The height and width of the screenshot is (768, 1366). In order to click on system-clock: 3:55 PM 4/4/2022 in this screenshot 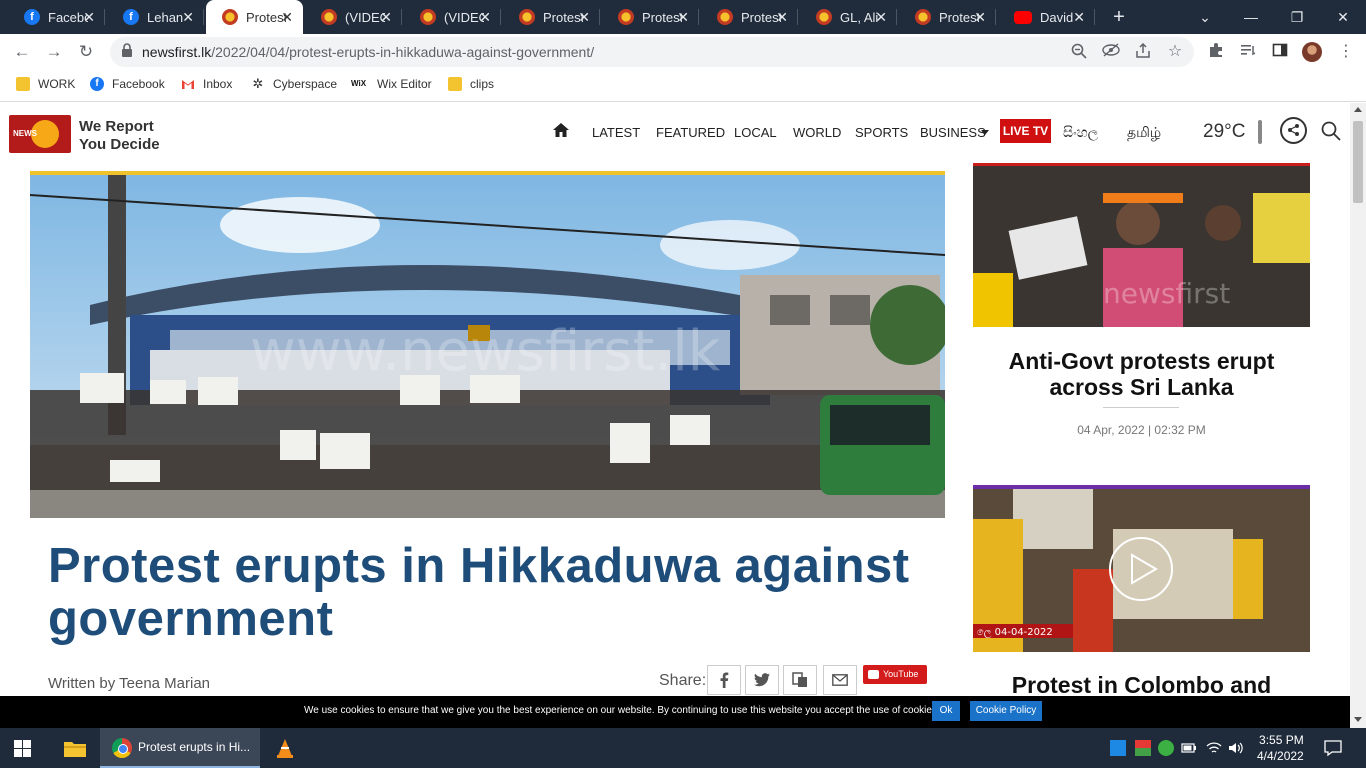, I will do `click(1280, 748)`.